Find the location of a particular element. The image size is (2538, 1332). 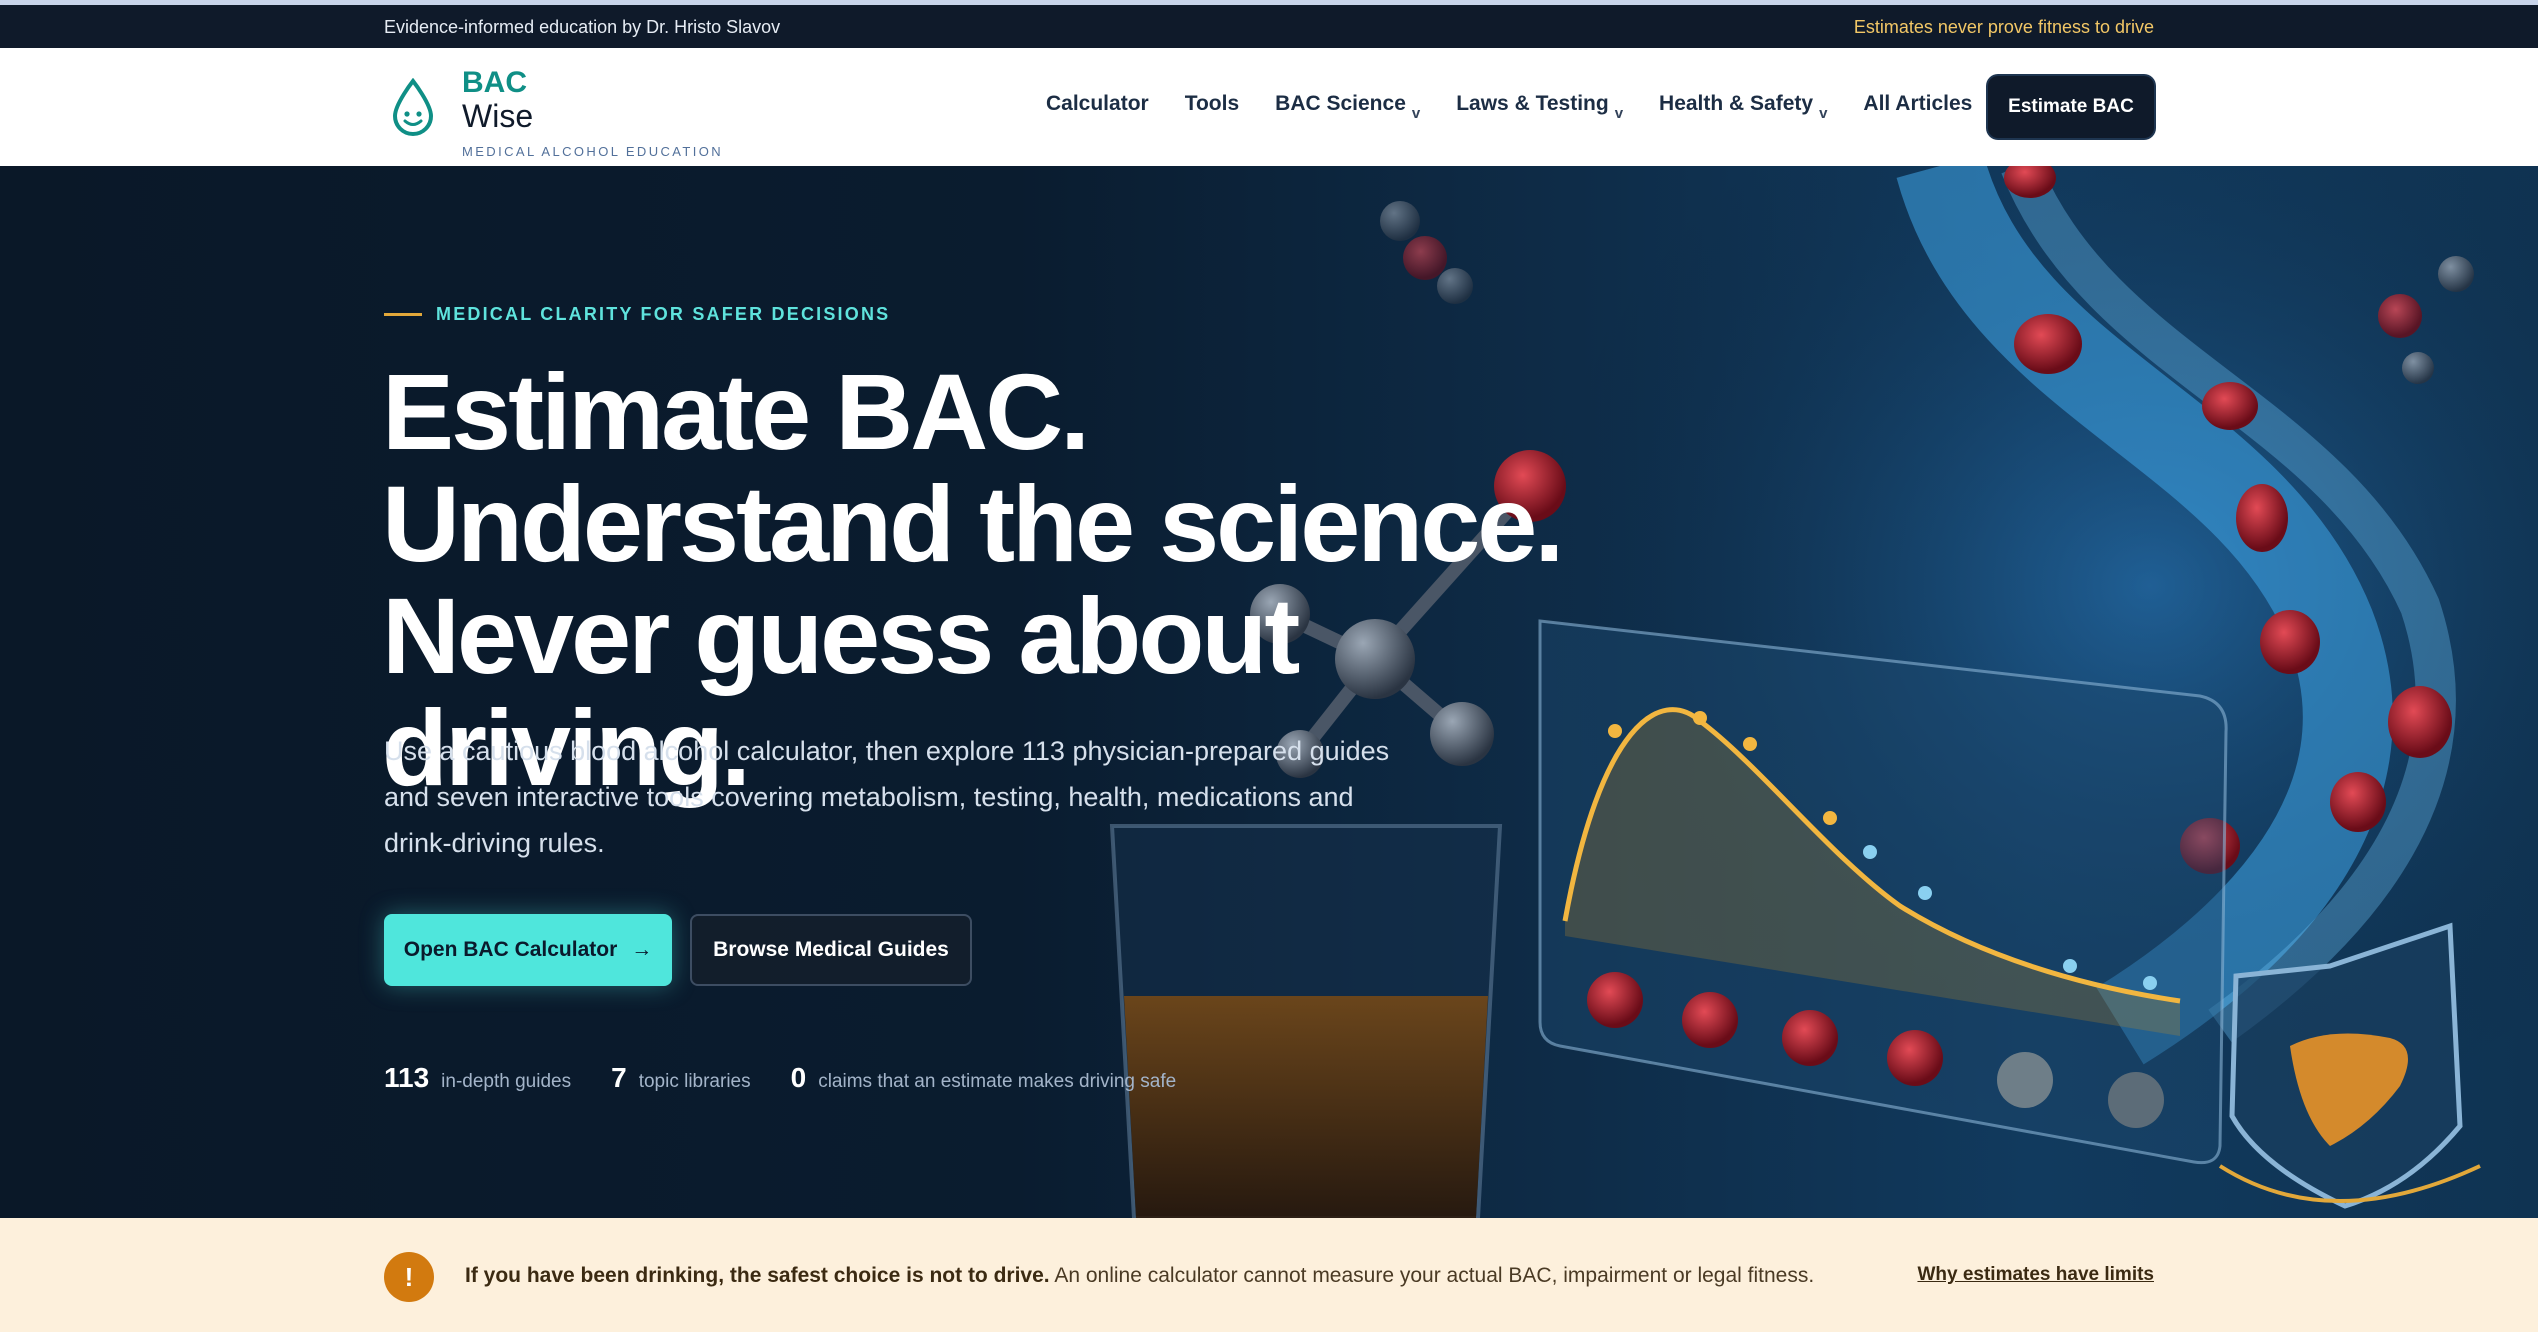

brand-logo: BAC Wise MEDICAL ALCOHOL EDUCATION is located at coordinates (555, 112).